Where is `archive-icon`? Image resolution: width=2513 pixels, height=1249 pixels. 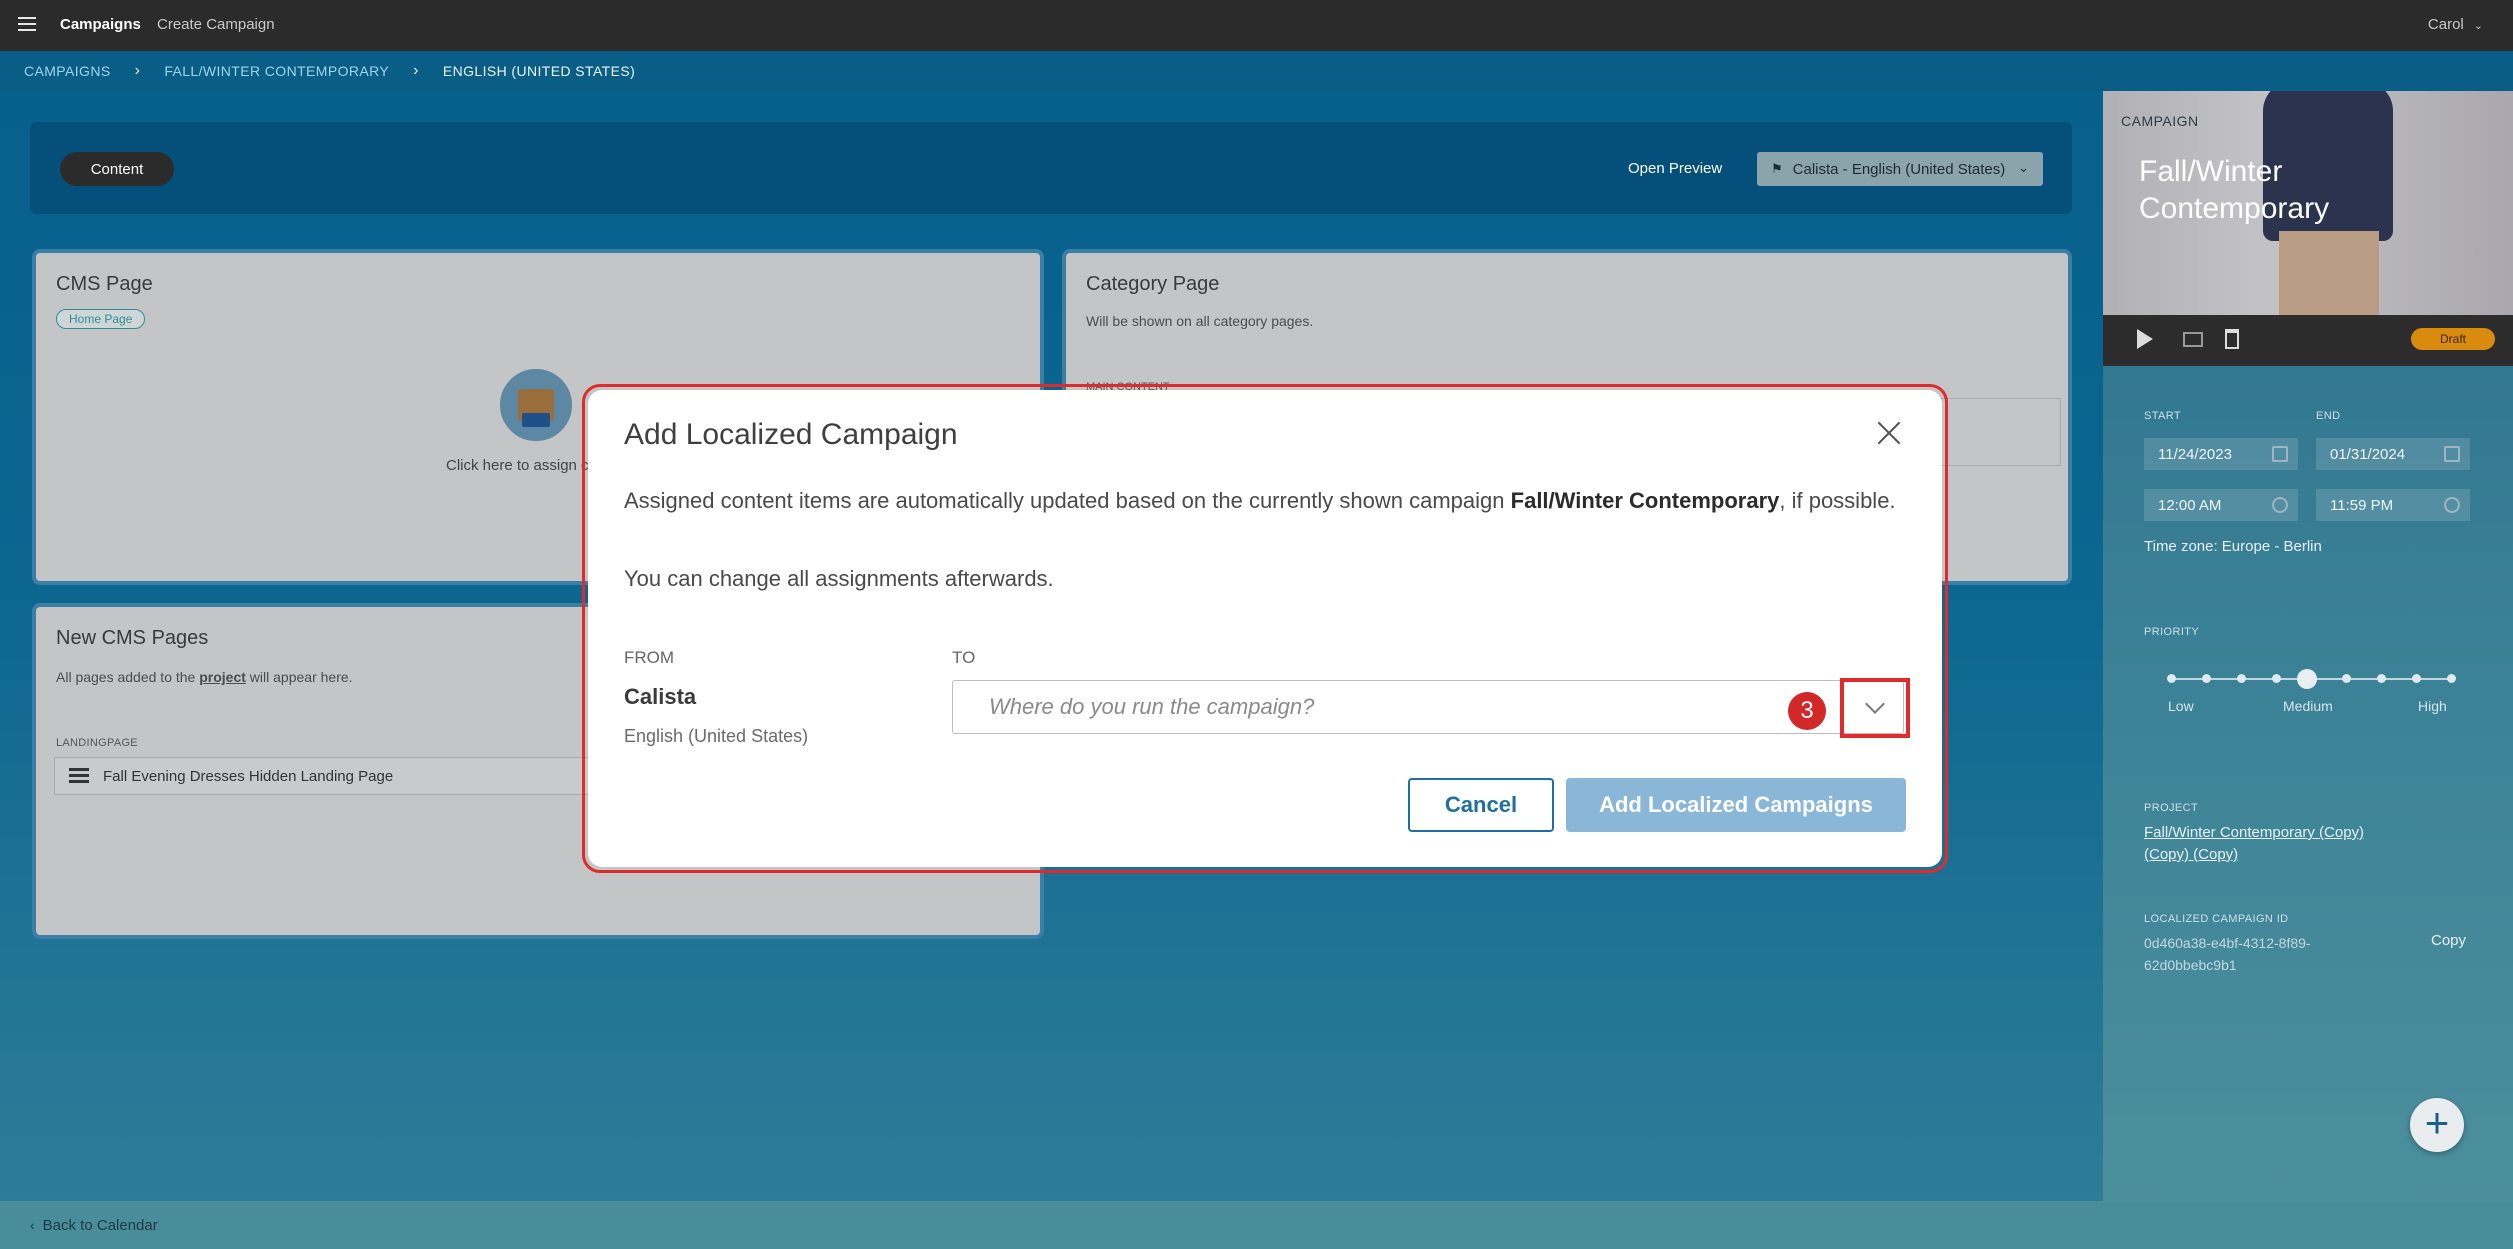
archive-icon is located at coordinates (2193, 339).